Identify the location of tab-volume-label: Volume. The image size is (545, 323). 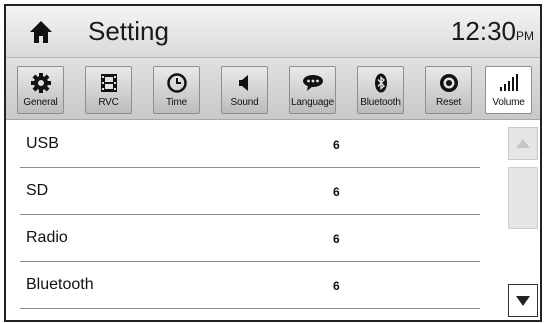
(508, 102).